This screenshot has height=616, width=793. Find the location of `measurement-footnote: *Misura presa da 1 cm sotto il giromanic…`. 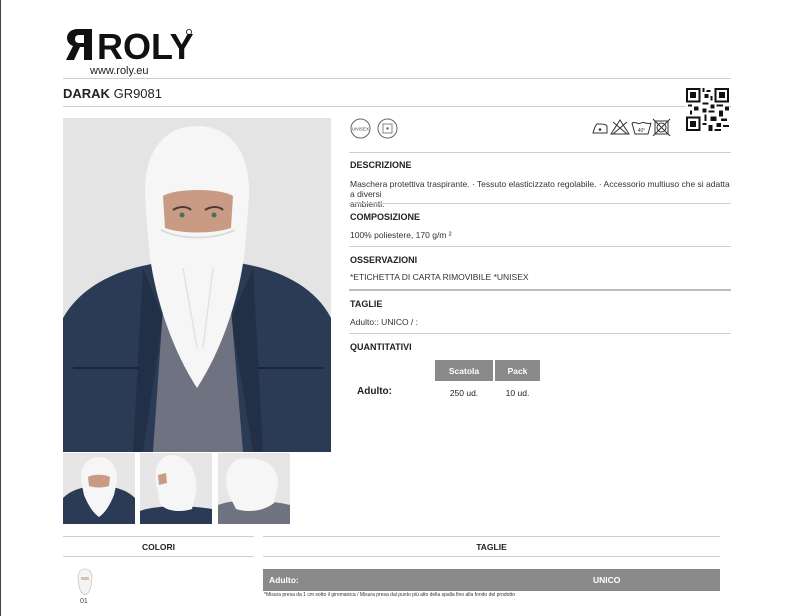

measurement-footnote: *Misura presa da 1 cm sotto il giromanic… is located at coordinates (389, 595).